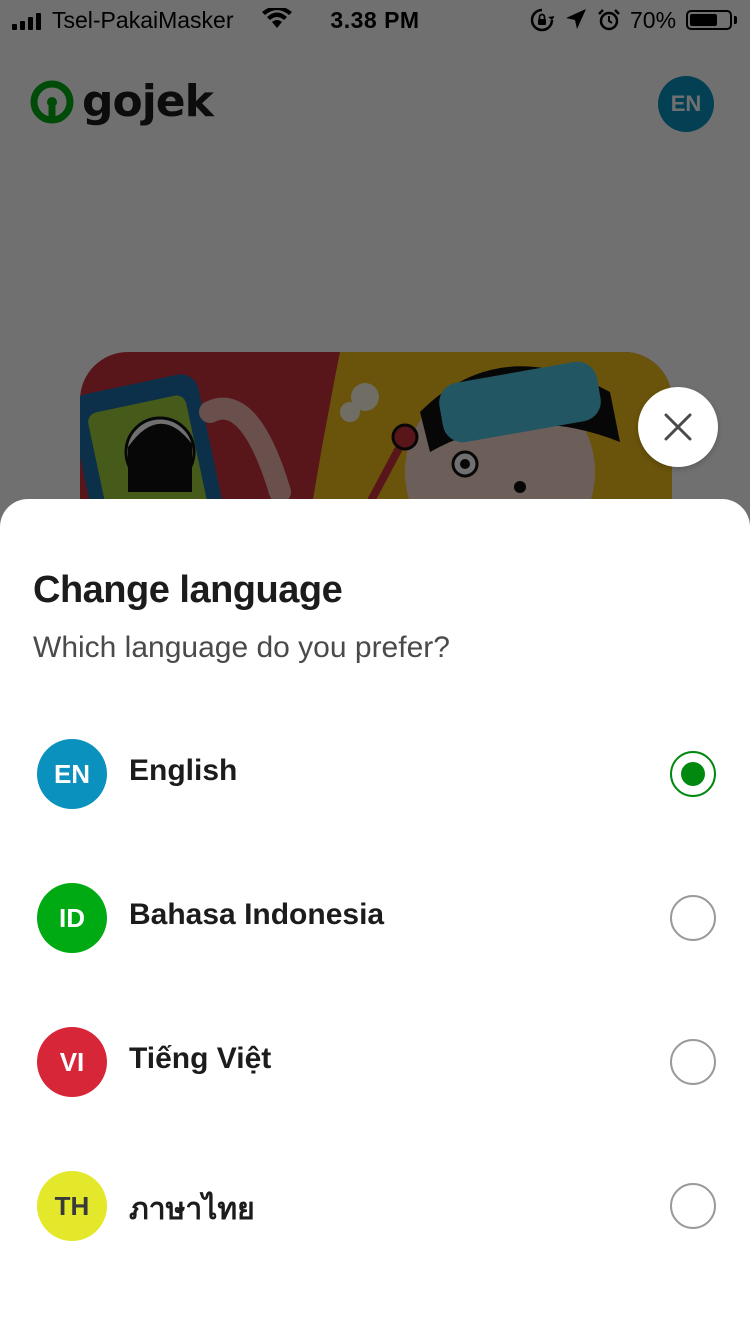 This screenshot has height=1334, width=750. I want to click on battery-icon, so click(709, 20).